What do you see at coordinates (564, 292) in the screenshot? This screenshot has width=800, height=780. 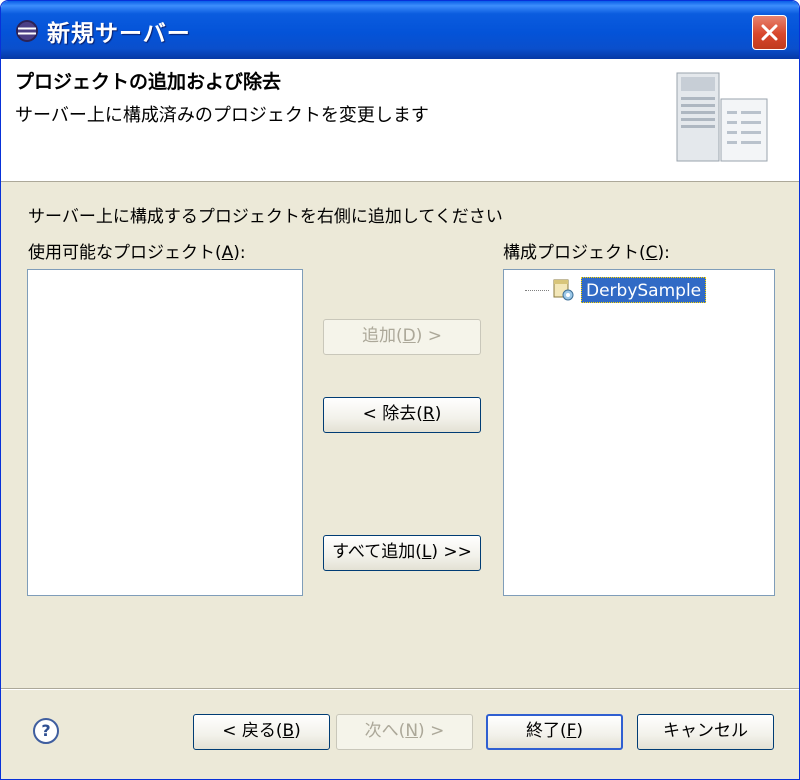 I see `project-icon` at bounding box center [564, 292].